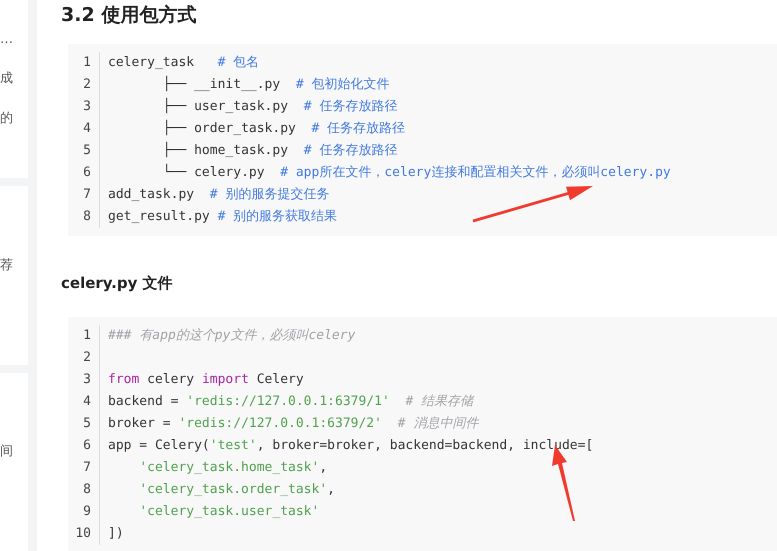  I want to click on code-text: ├── user_task.py, so click(226, 106).